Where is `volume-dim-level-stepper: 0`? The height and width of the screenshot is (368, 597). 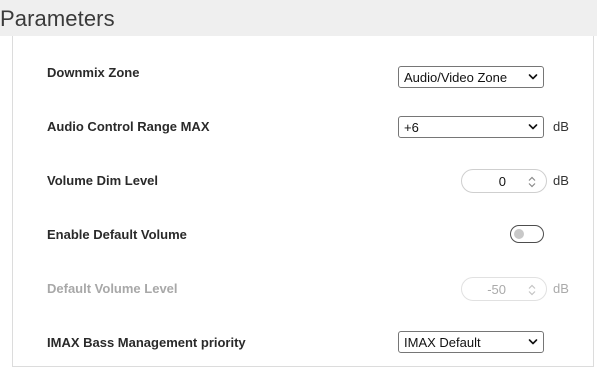
volume-dim-level-stepper: 0 is located at coordinates (504, 181).